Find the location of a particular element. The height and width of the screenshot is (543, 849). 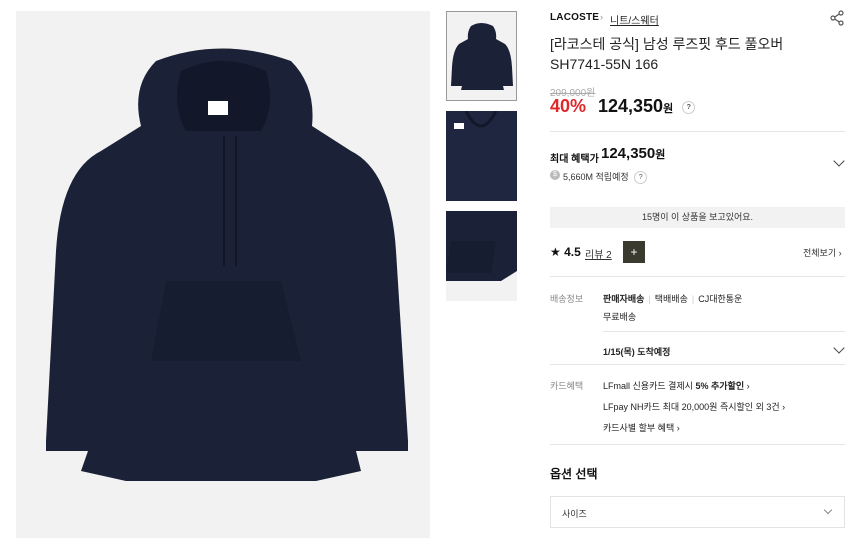

card-benefit-1-highlight: 5% 추가할인 is located at coordinates (720, 386).